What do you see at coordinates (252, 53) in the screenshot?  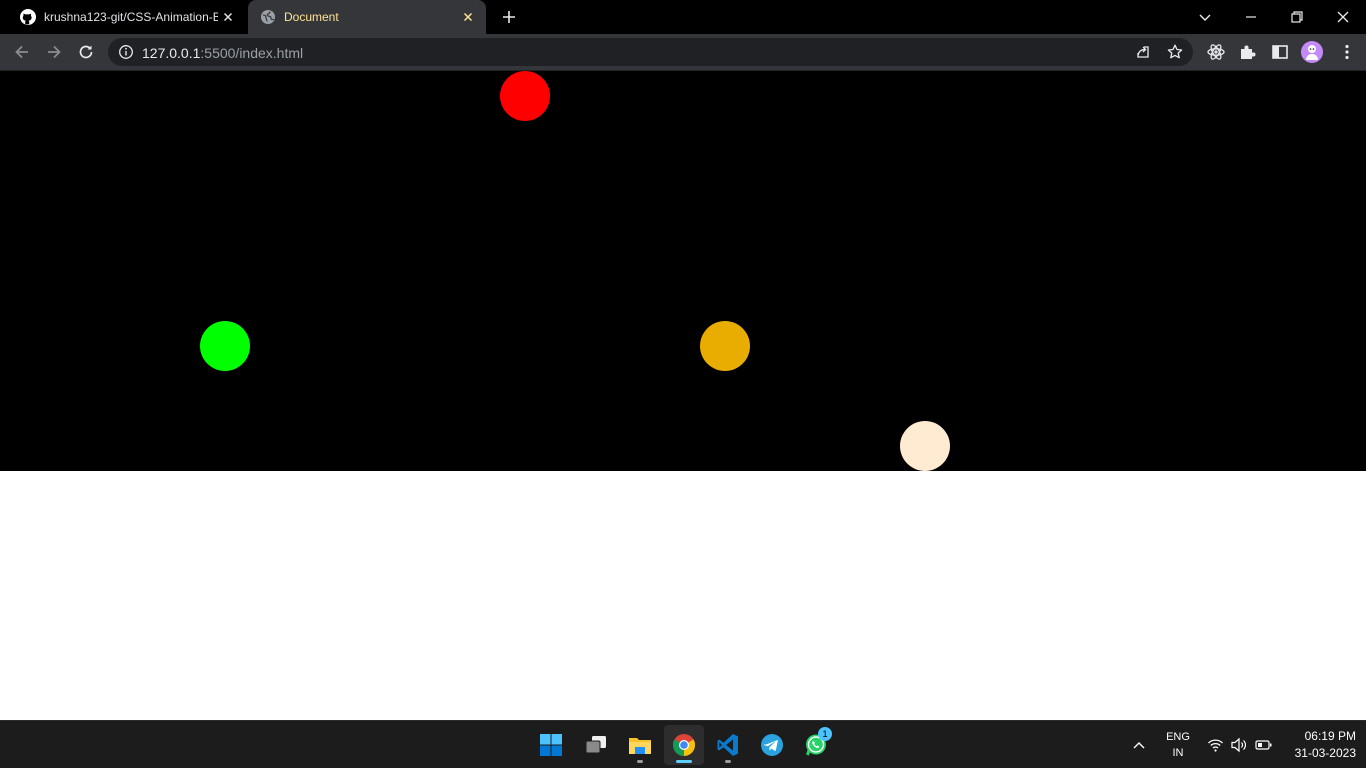 I see `url-path: :5500/index.html` at bounding box center [252, 53].